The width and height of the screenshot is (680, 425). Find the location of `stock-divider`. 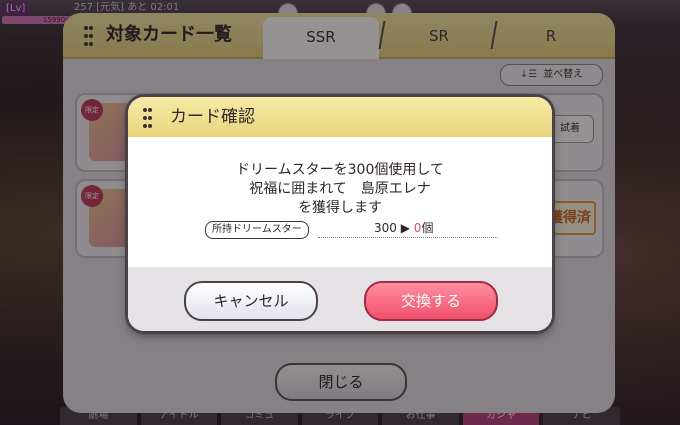

stock-divider is located at coordinates (408, 237).